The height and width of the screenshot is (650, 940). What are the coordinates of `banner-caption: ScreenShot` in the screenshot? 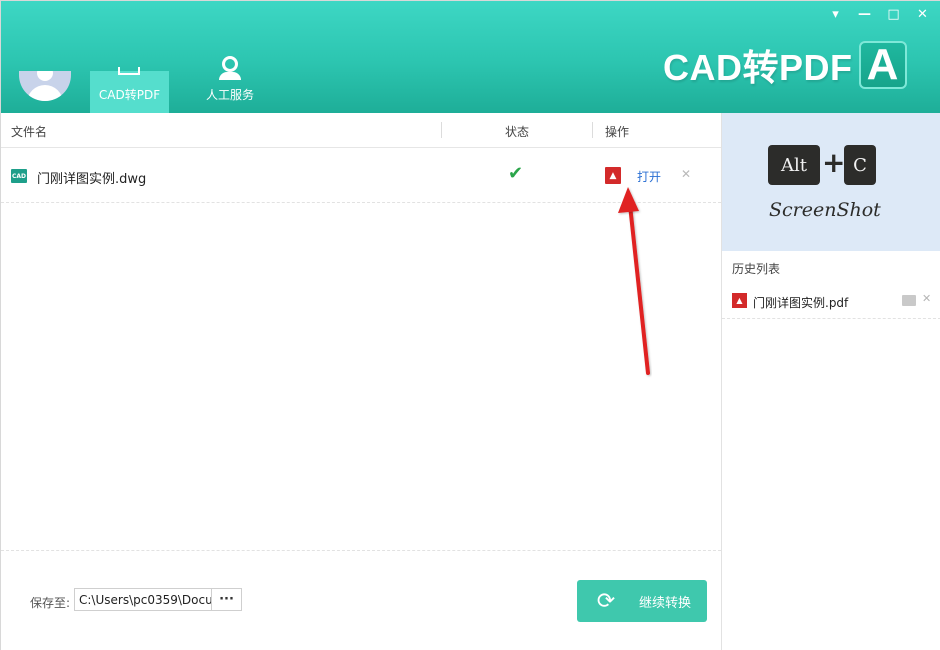 It's located at (825, 210).